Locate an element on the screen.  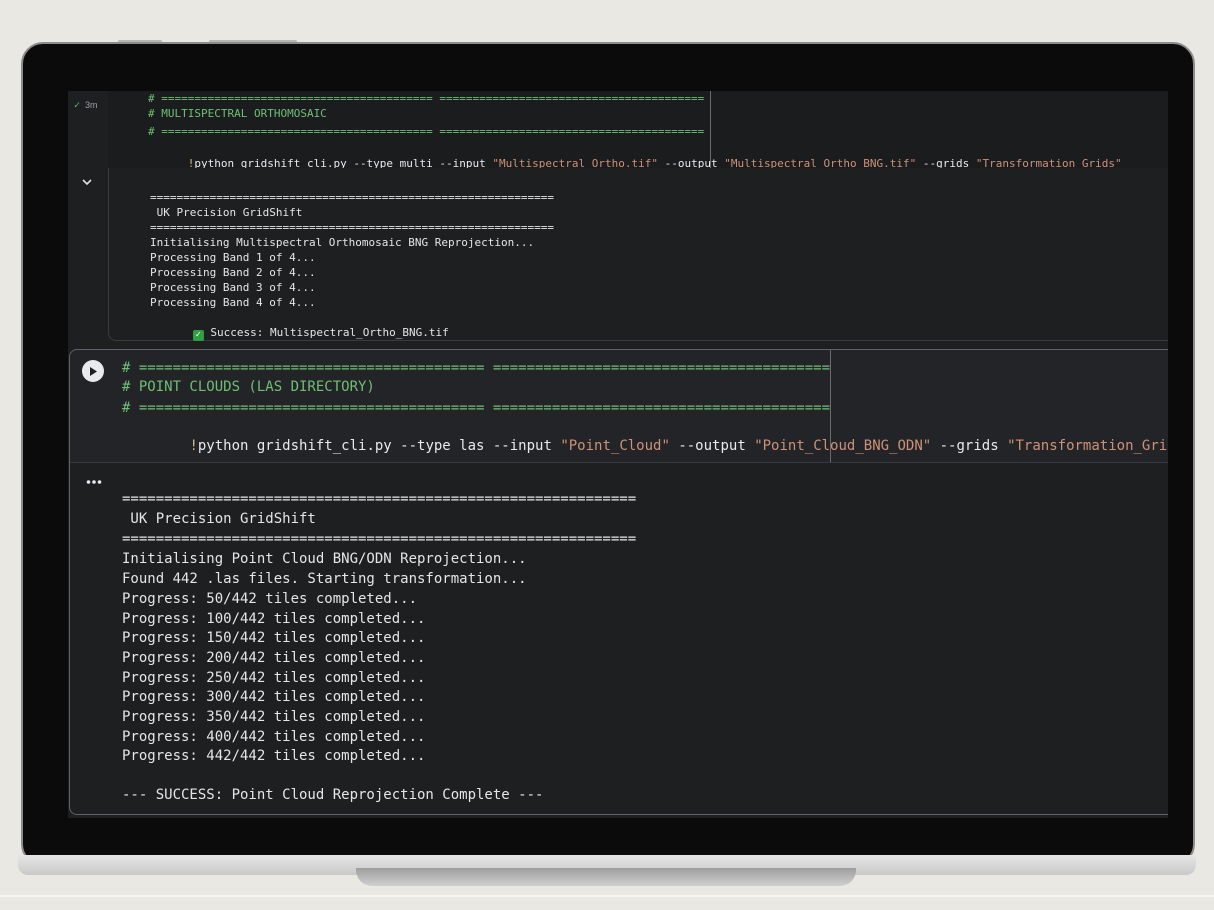
cell1-output-success-text: Success: Multispectral_Ortho_BNG.tif is located at coordinates (326, 332).